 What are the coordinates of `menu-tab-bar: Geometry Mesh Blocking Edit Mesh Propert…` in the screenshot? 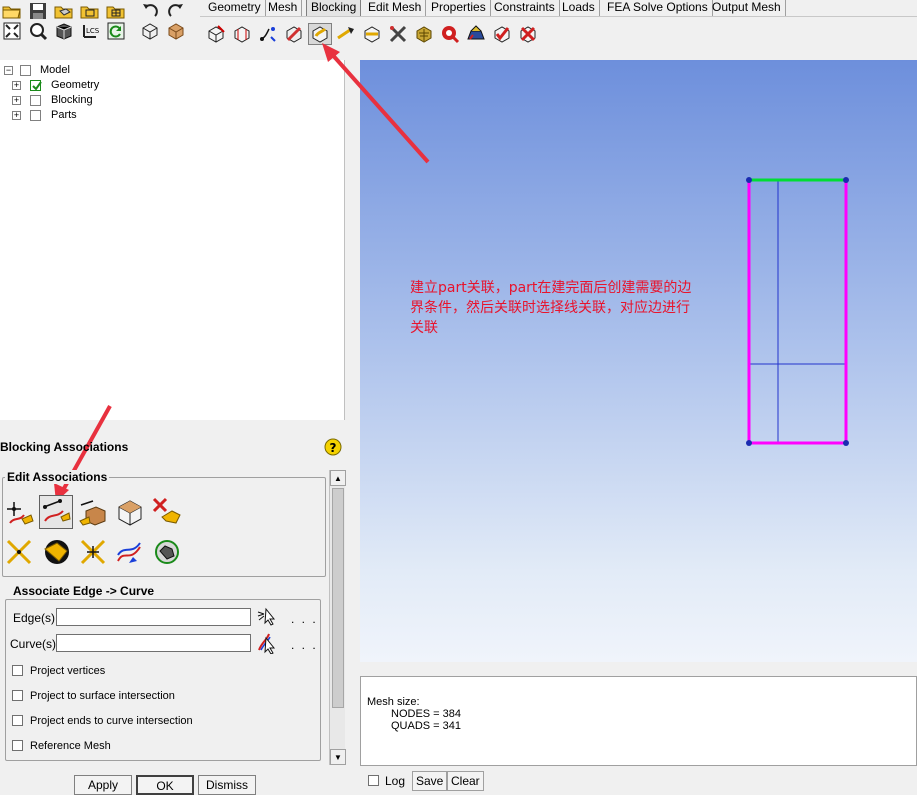 It's located at (558, 8).